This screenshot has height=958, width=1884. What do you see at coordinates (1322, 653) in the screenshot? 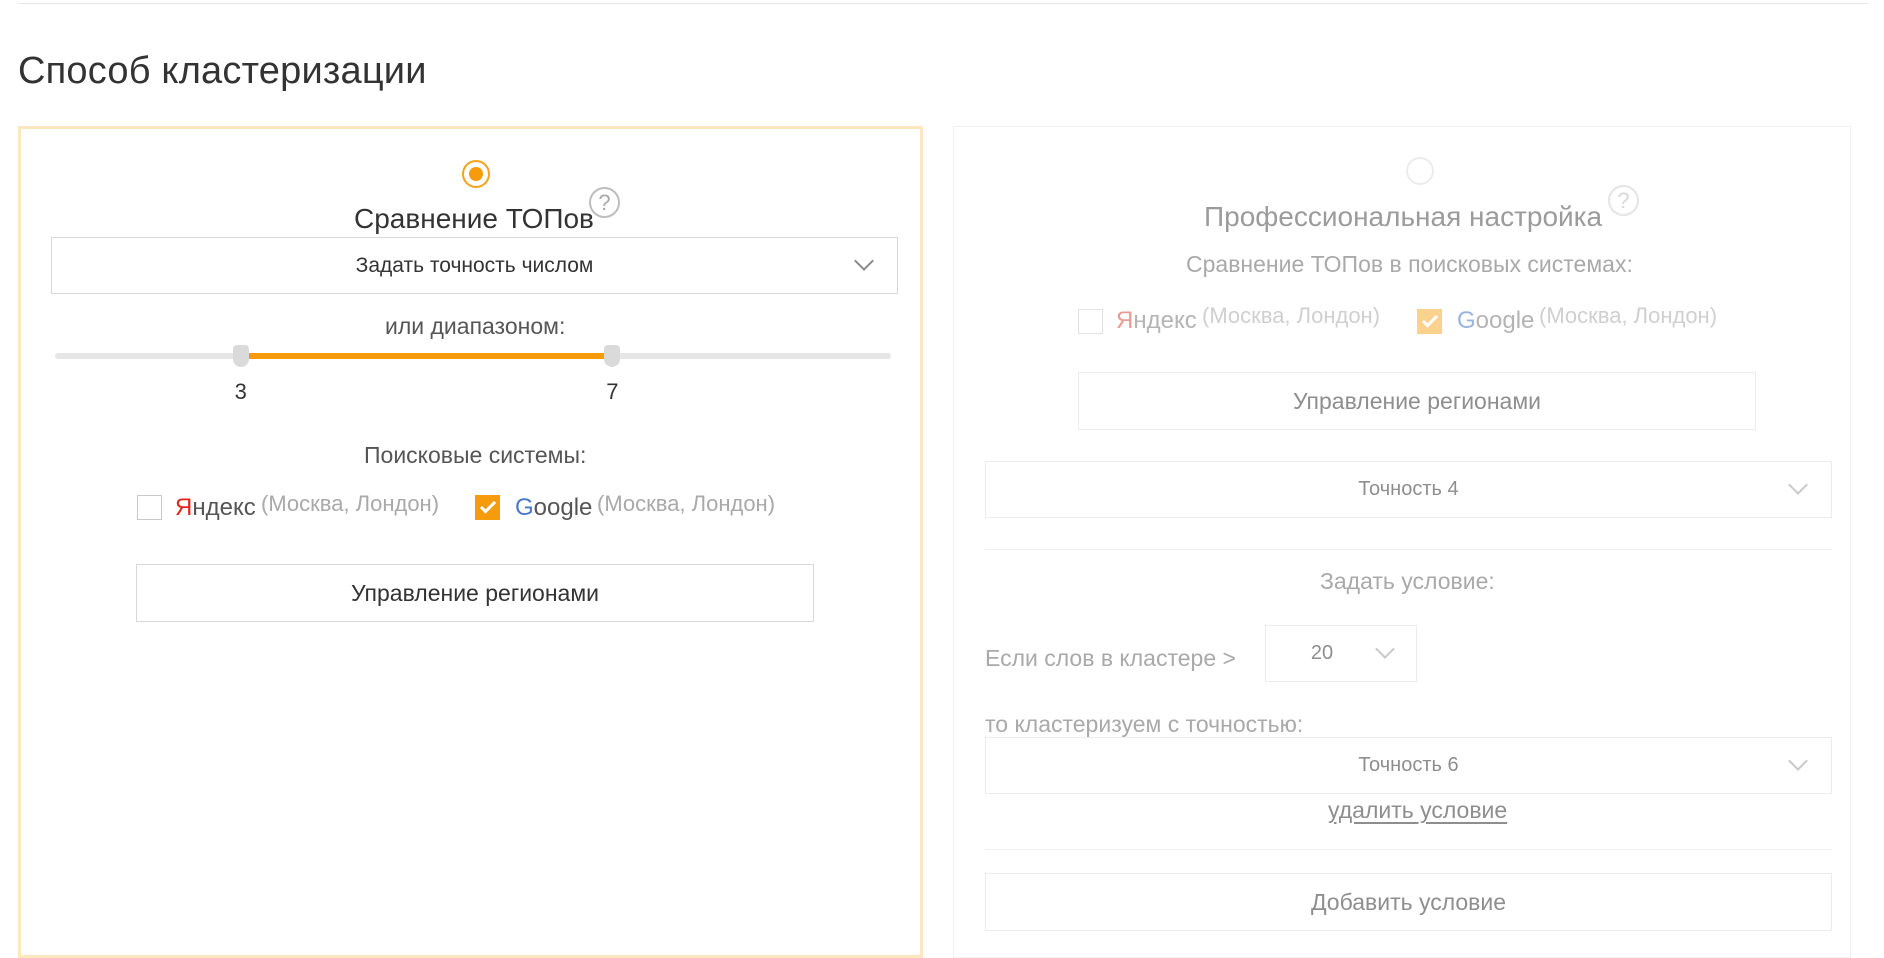
I see `words-count-value: 20` at bounding box center [1322, 653].